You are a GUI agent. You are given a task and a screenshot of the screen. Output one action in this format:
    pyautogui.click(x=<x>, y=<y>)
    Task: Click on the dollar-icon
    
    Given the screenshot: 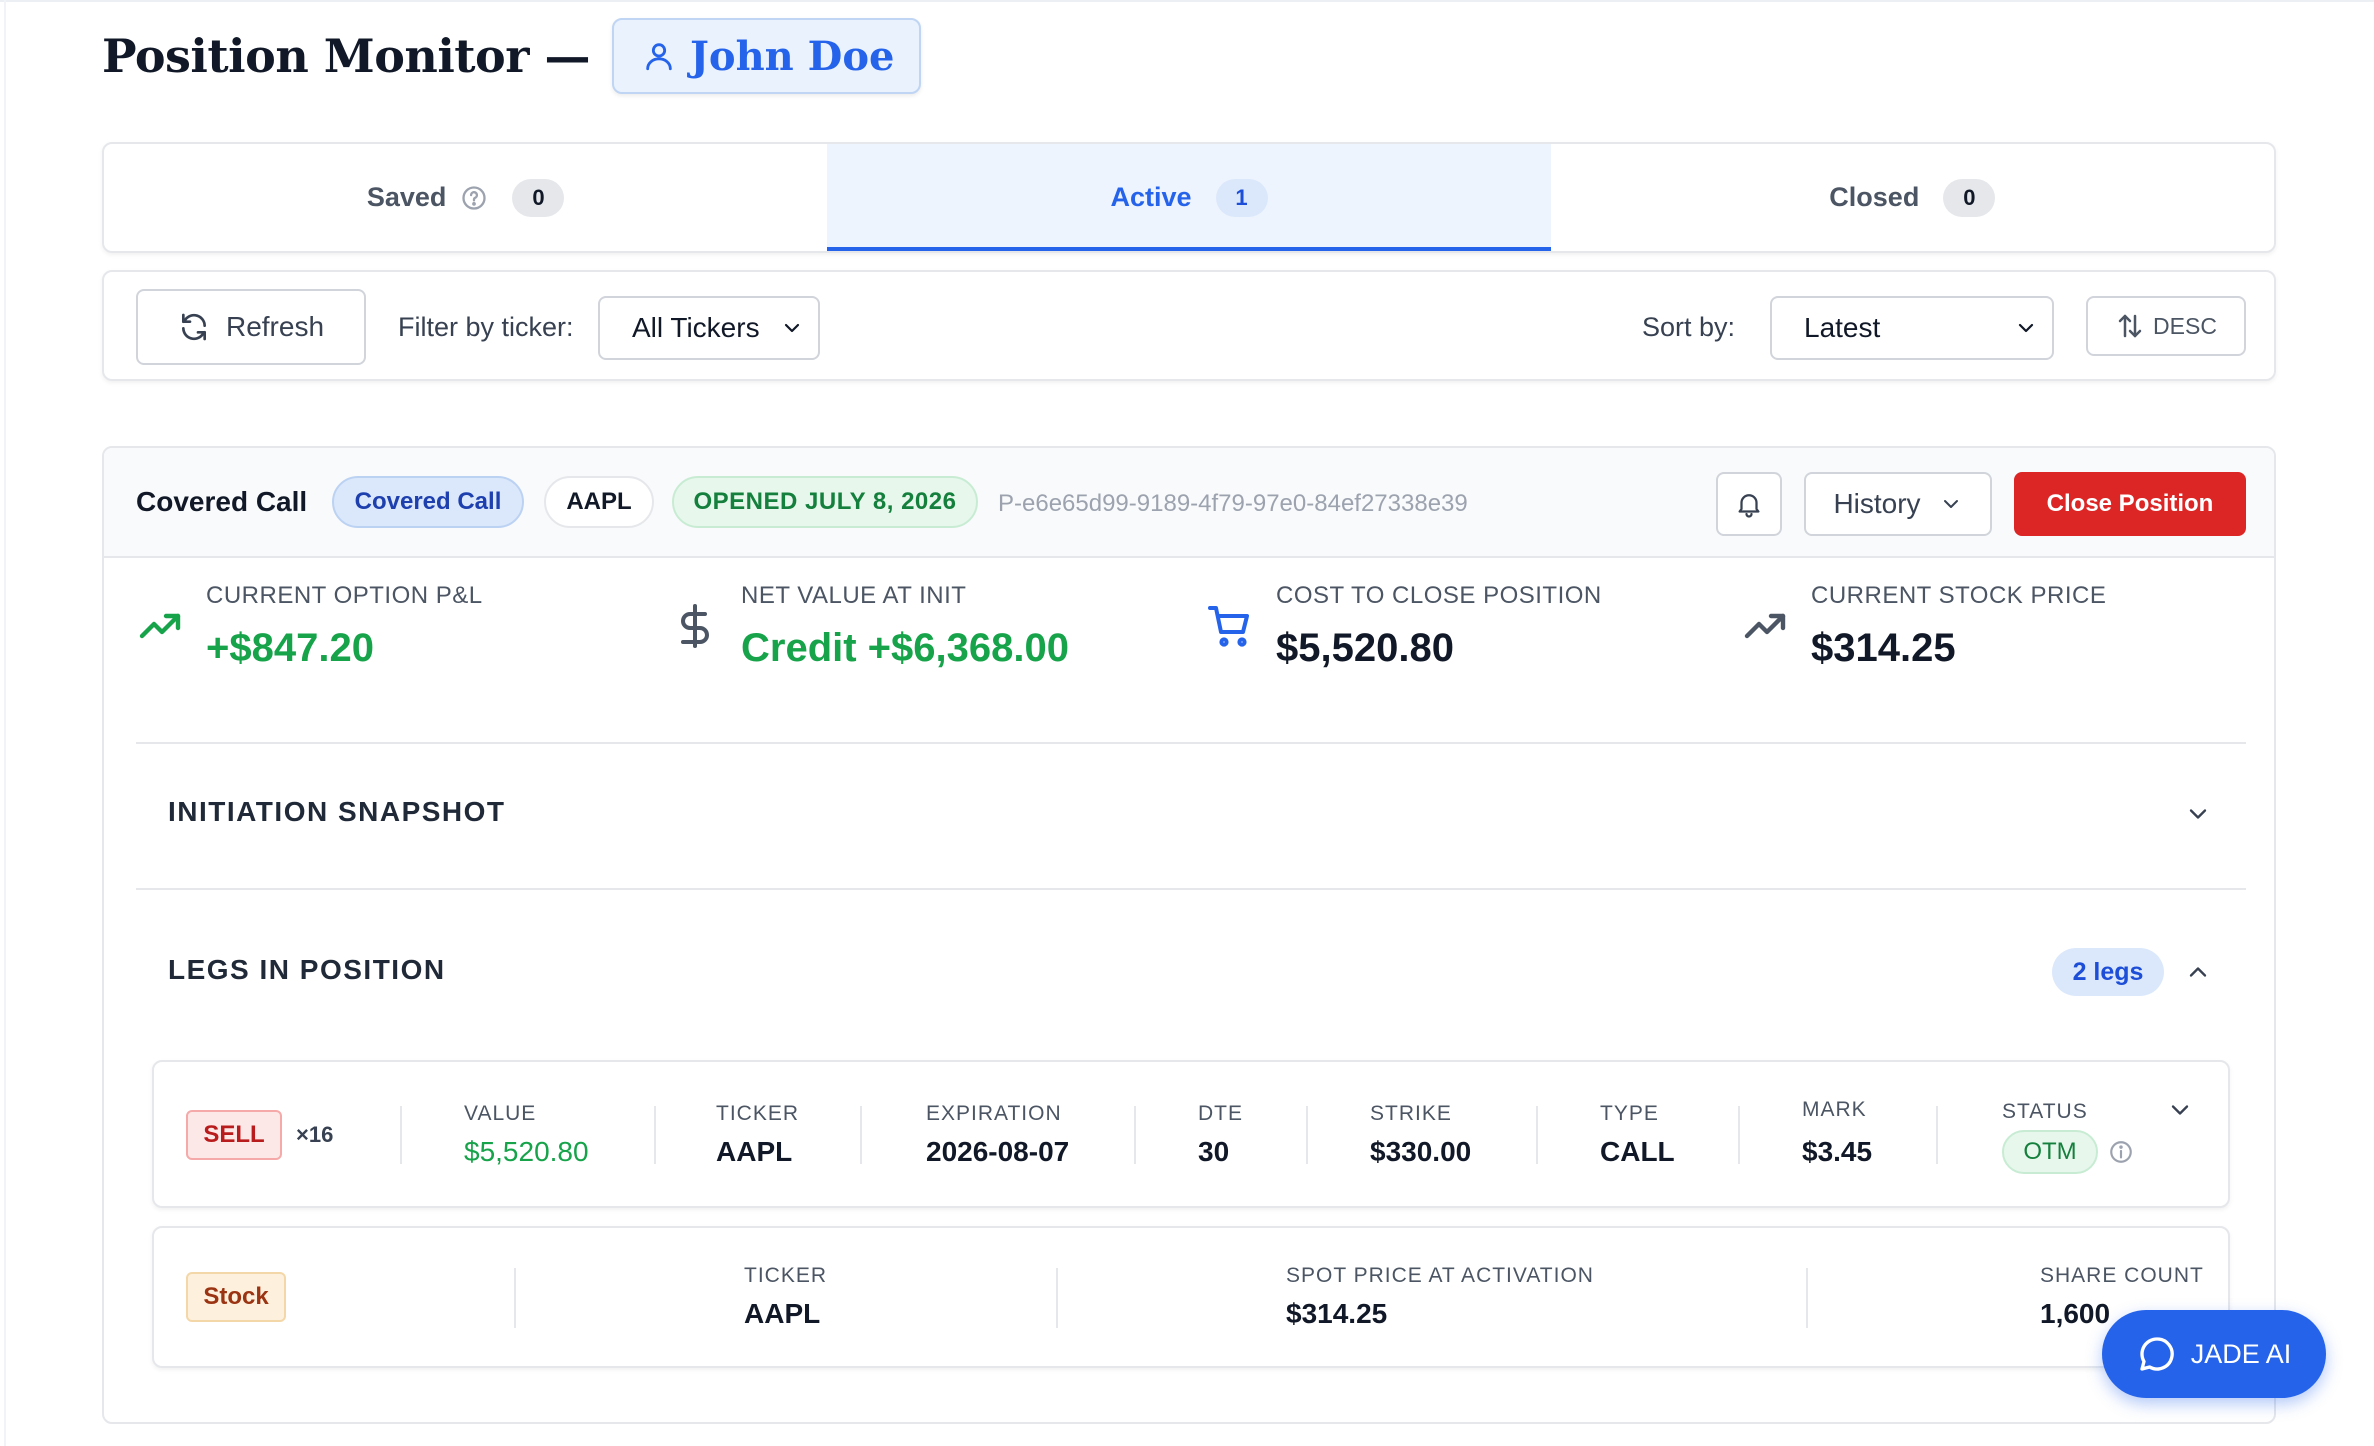 What is the action you would take?
    pyautogui.click(x=695, y=626)
    